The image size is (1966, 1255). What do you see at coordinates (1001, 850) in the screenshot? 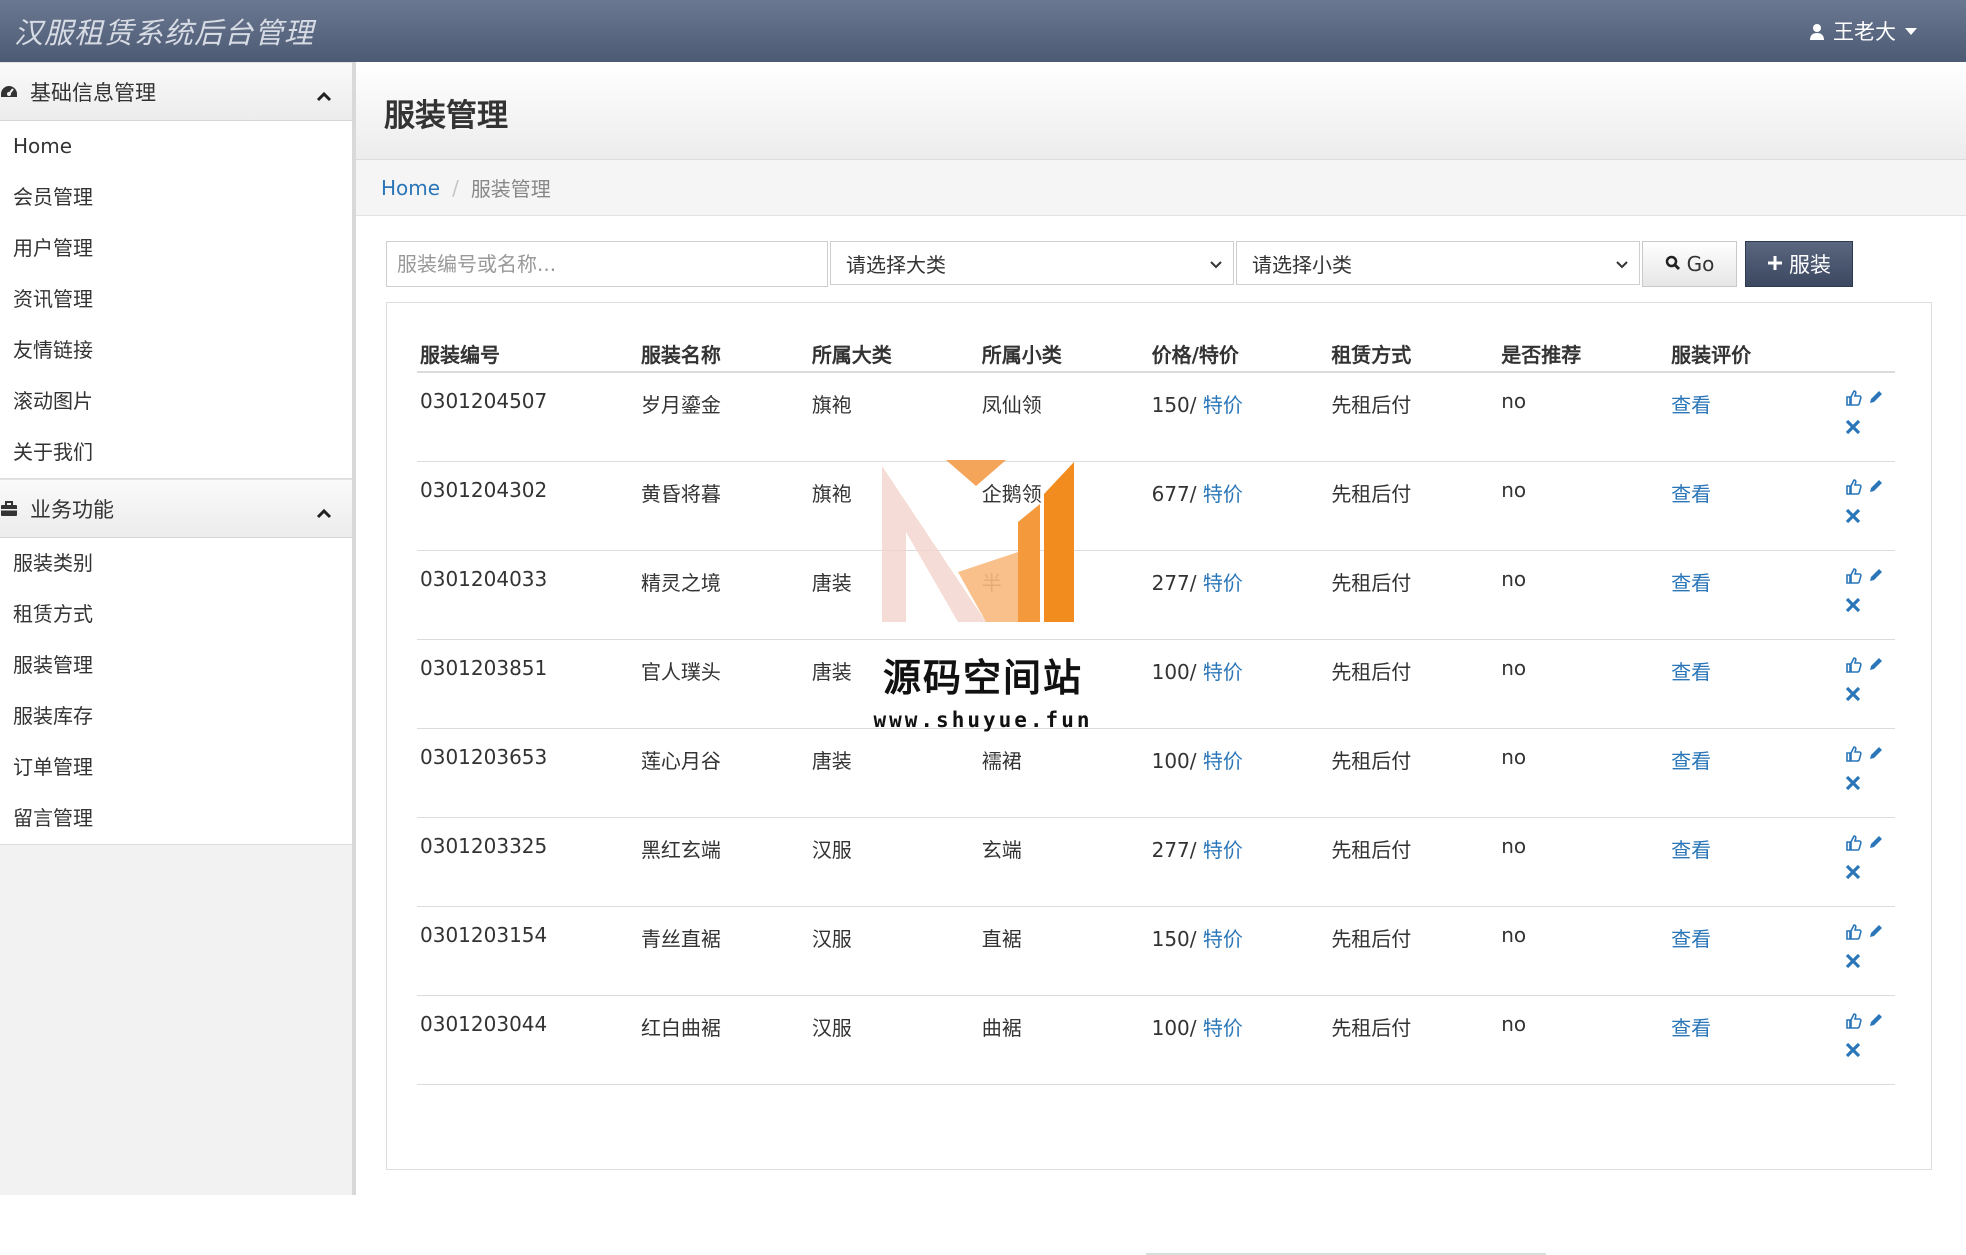
I see `cell-subcategory: 玄端` at bounding box center [1001, 850].